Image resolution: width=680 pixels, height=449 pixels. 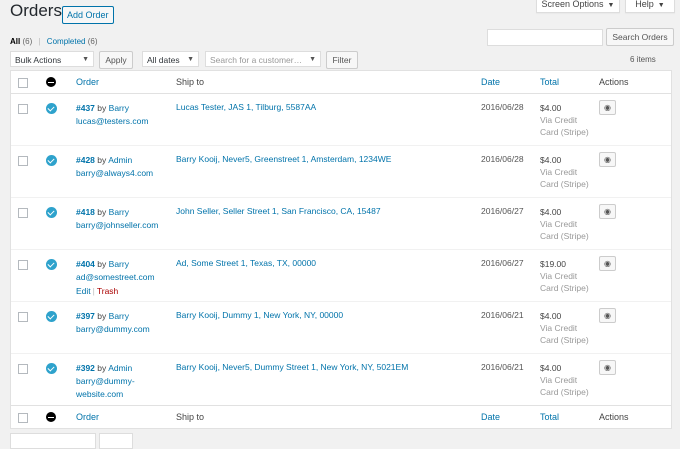 I want to click on date-filter-select: All dates ▼, so click(x=170, y=59).